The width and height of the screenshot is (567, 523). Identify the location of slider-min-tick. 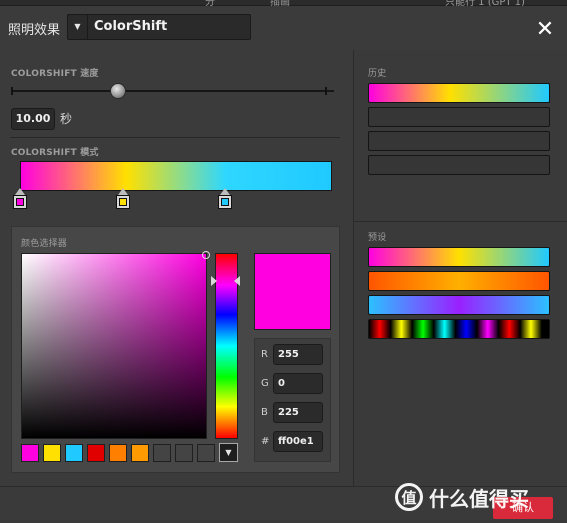
(12, 91).